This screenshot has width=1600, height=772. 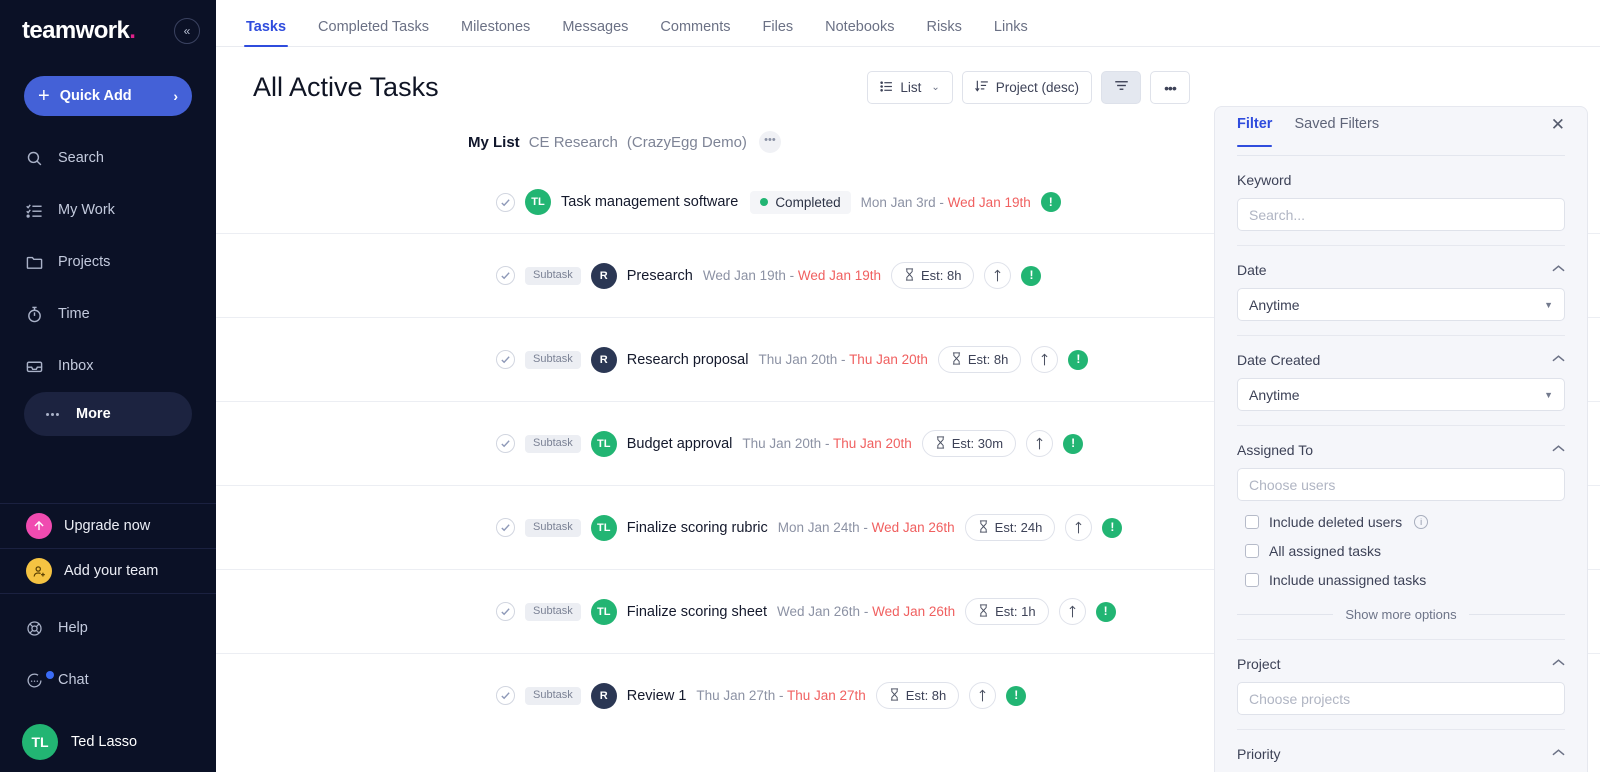 I want to click on checkbox-all-assigned-tasks: All assigned tasks, so click(x=1401, y=551).